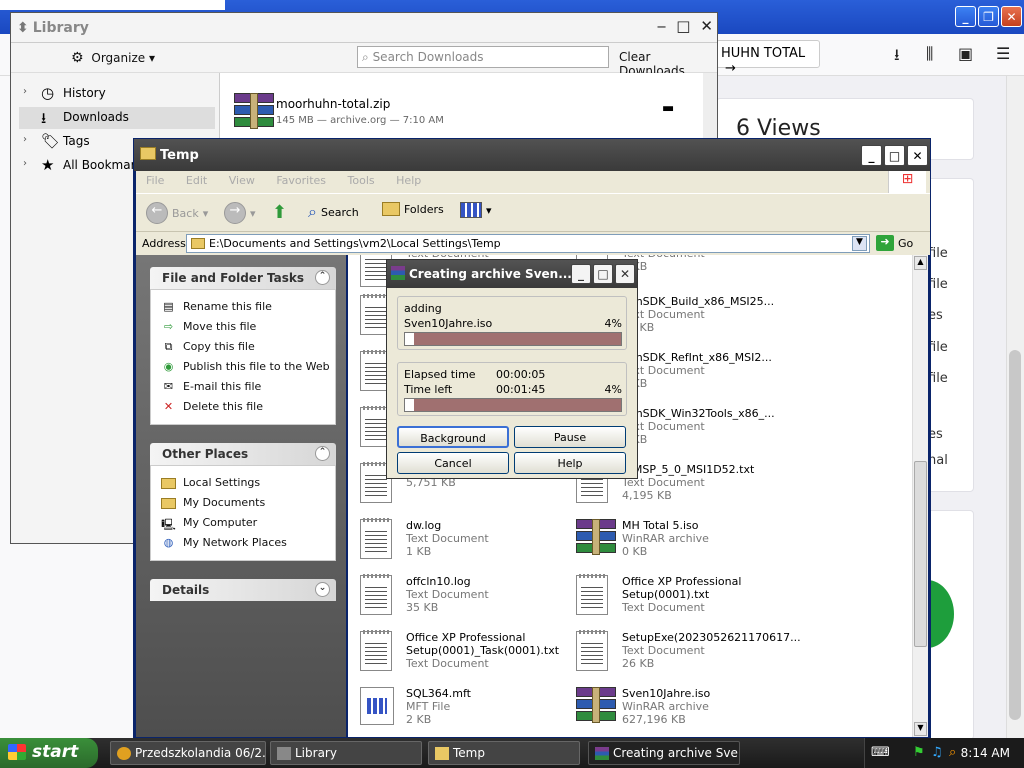  Describe the element at coordinates (212, 406) in the screenshot. I see `task-delete: ✕ Delete this file` at that location.